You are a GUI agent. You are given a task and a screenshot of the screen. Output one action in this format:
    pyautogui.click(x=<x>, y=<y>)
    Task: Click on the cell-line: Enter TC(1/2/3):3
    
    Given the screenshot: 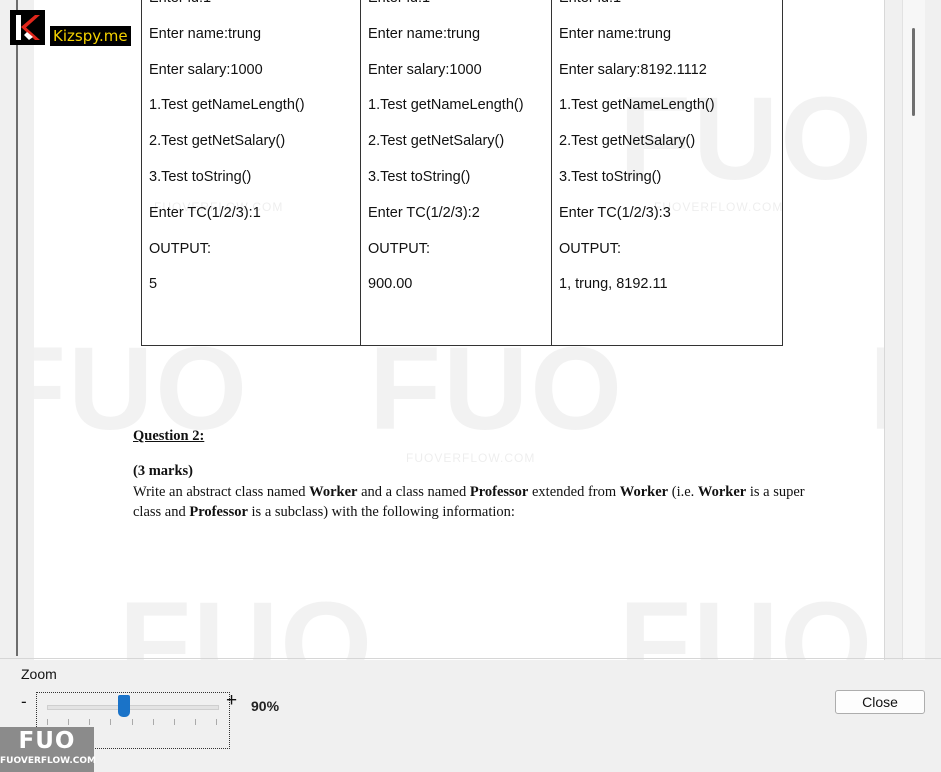 What is the action you would take?
    pyautogui.click(x=615, y=212)
    